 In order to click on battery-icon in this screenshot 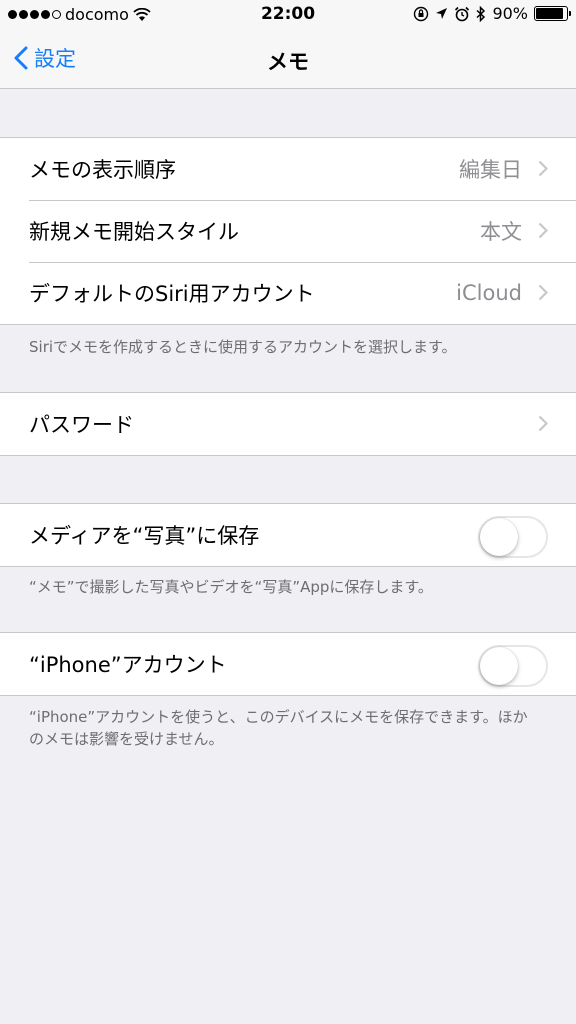, I will do `click(552, 13)`.